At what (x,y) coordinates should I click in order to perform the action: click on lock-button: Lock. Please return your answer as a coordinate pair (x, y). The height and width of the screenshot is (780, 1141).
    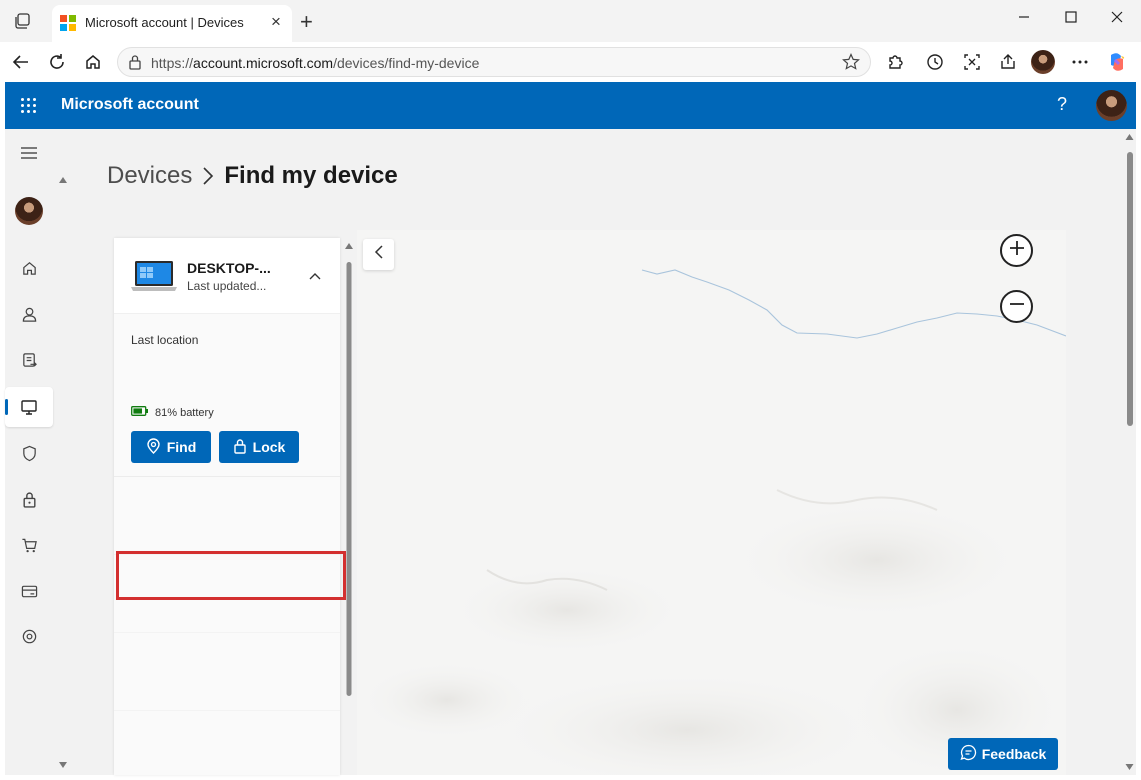
    Looking at the image, I should click on (259, 447).